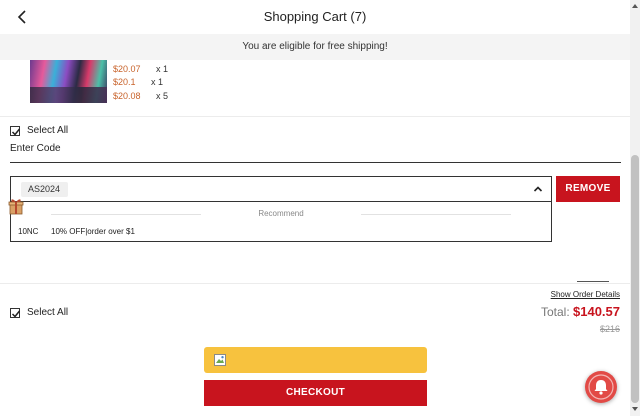 The image size is (640, 416). Describe the element at coordinates (281, 189) in the screenshot. I see `coupon-select: AS2024` at that location.